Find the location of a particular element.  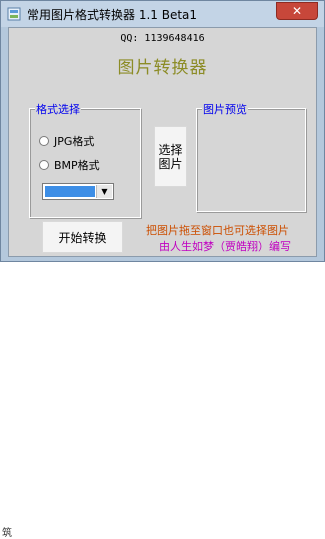

choose-image-button: 选择 图片 is located at coordinates (170, 156).